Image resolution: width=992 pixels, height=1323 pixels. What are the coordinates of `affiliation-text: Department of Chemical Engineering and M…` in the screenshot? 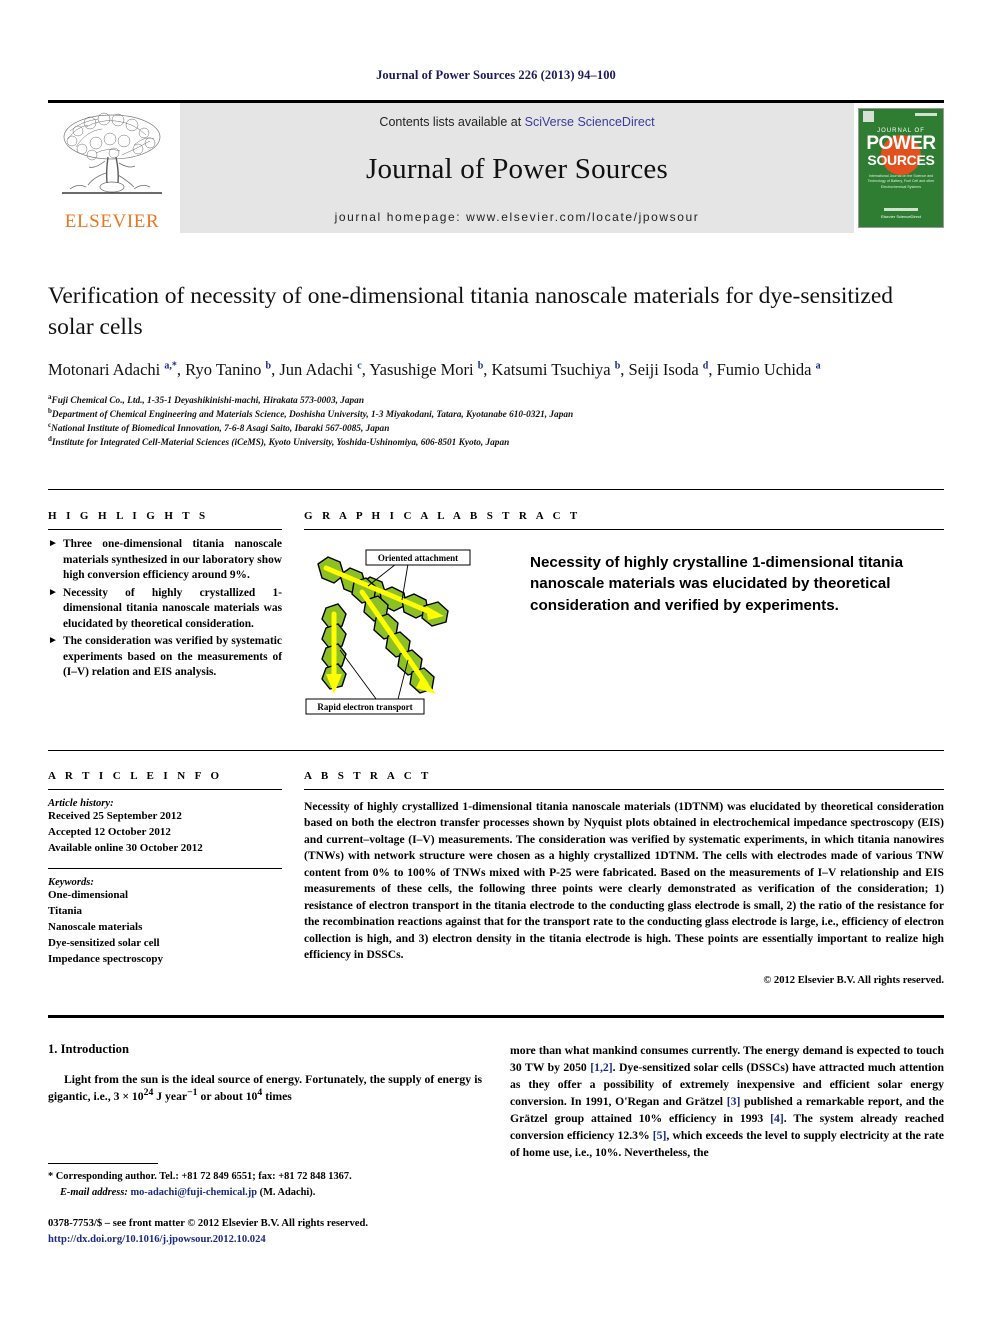 It's located at (312, 415).